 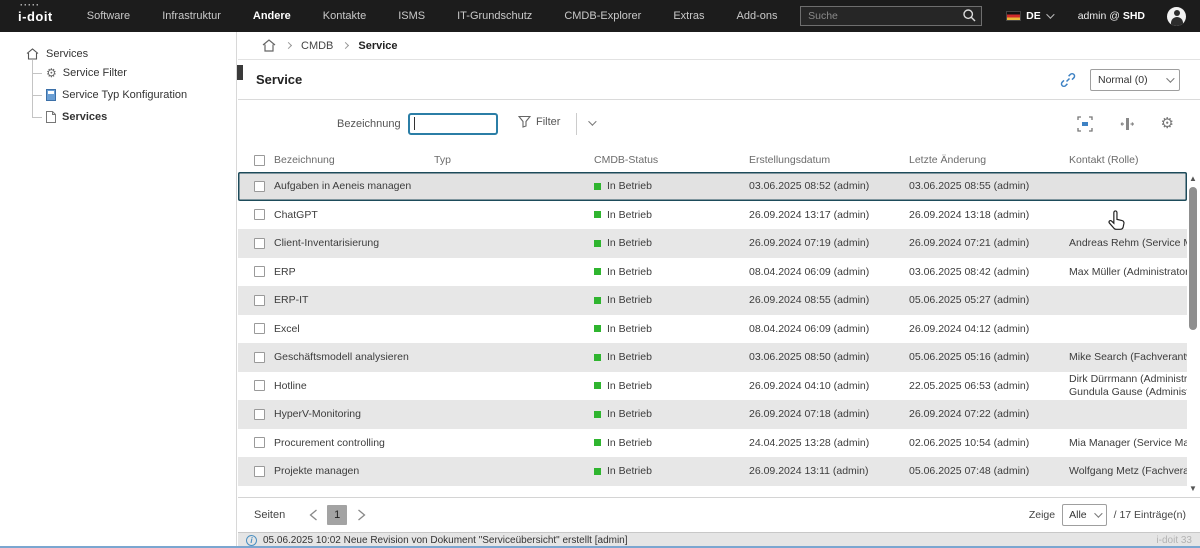 What do you see at coordinates (969, 385) in the screenshot?
I see `cell-letzte-aenderung: 22.05.2025 06:53 (admin)` at bounding box center [969, 385].